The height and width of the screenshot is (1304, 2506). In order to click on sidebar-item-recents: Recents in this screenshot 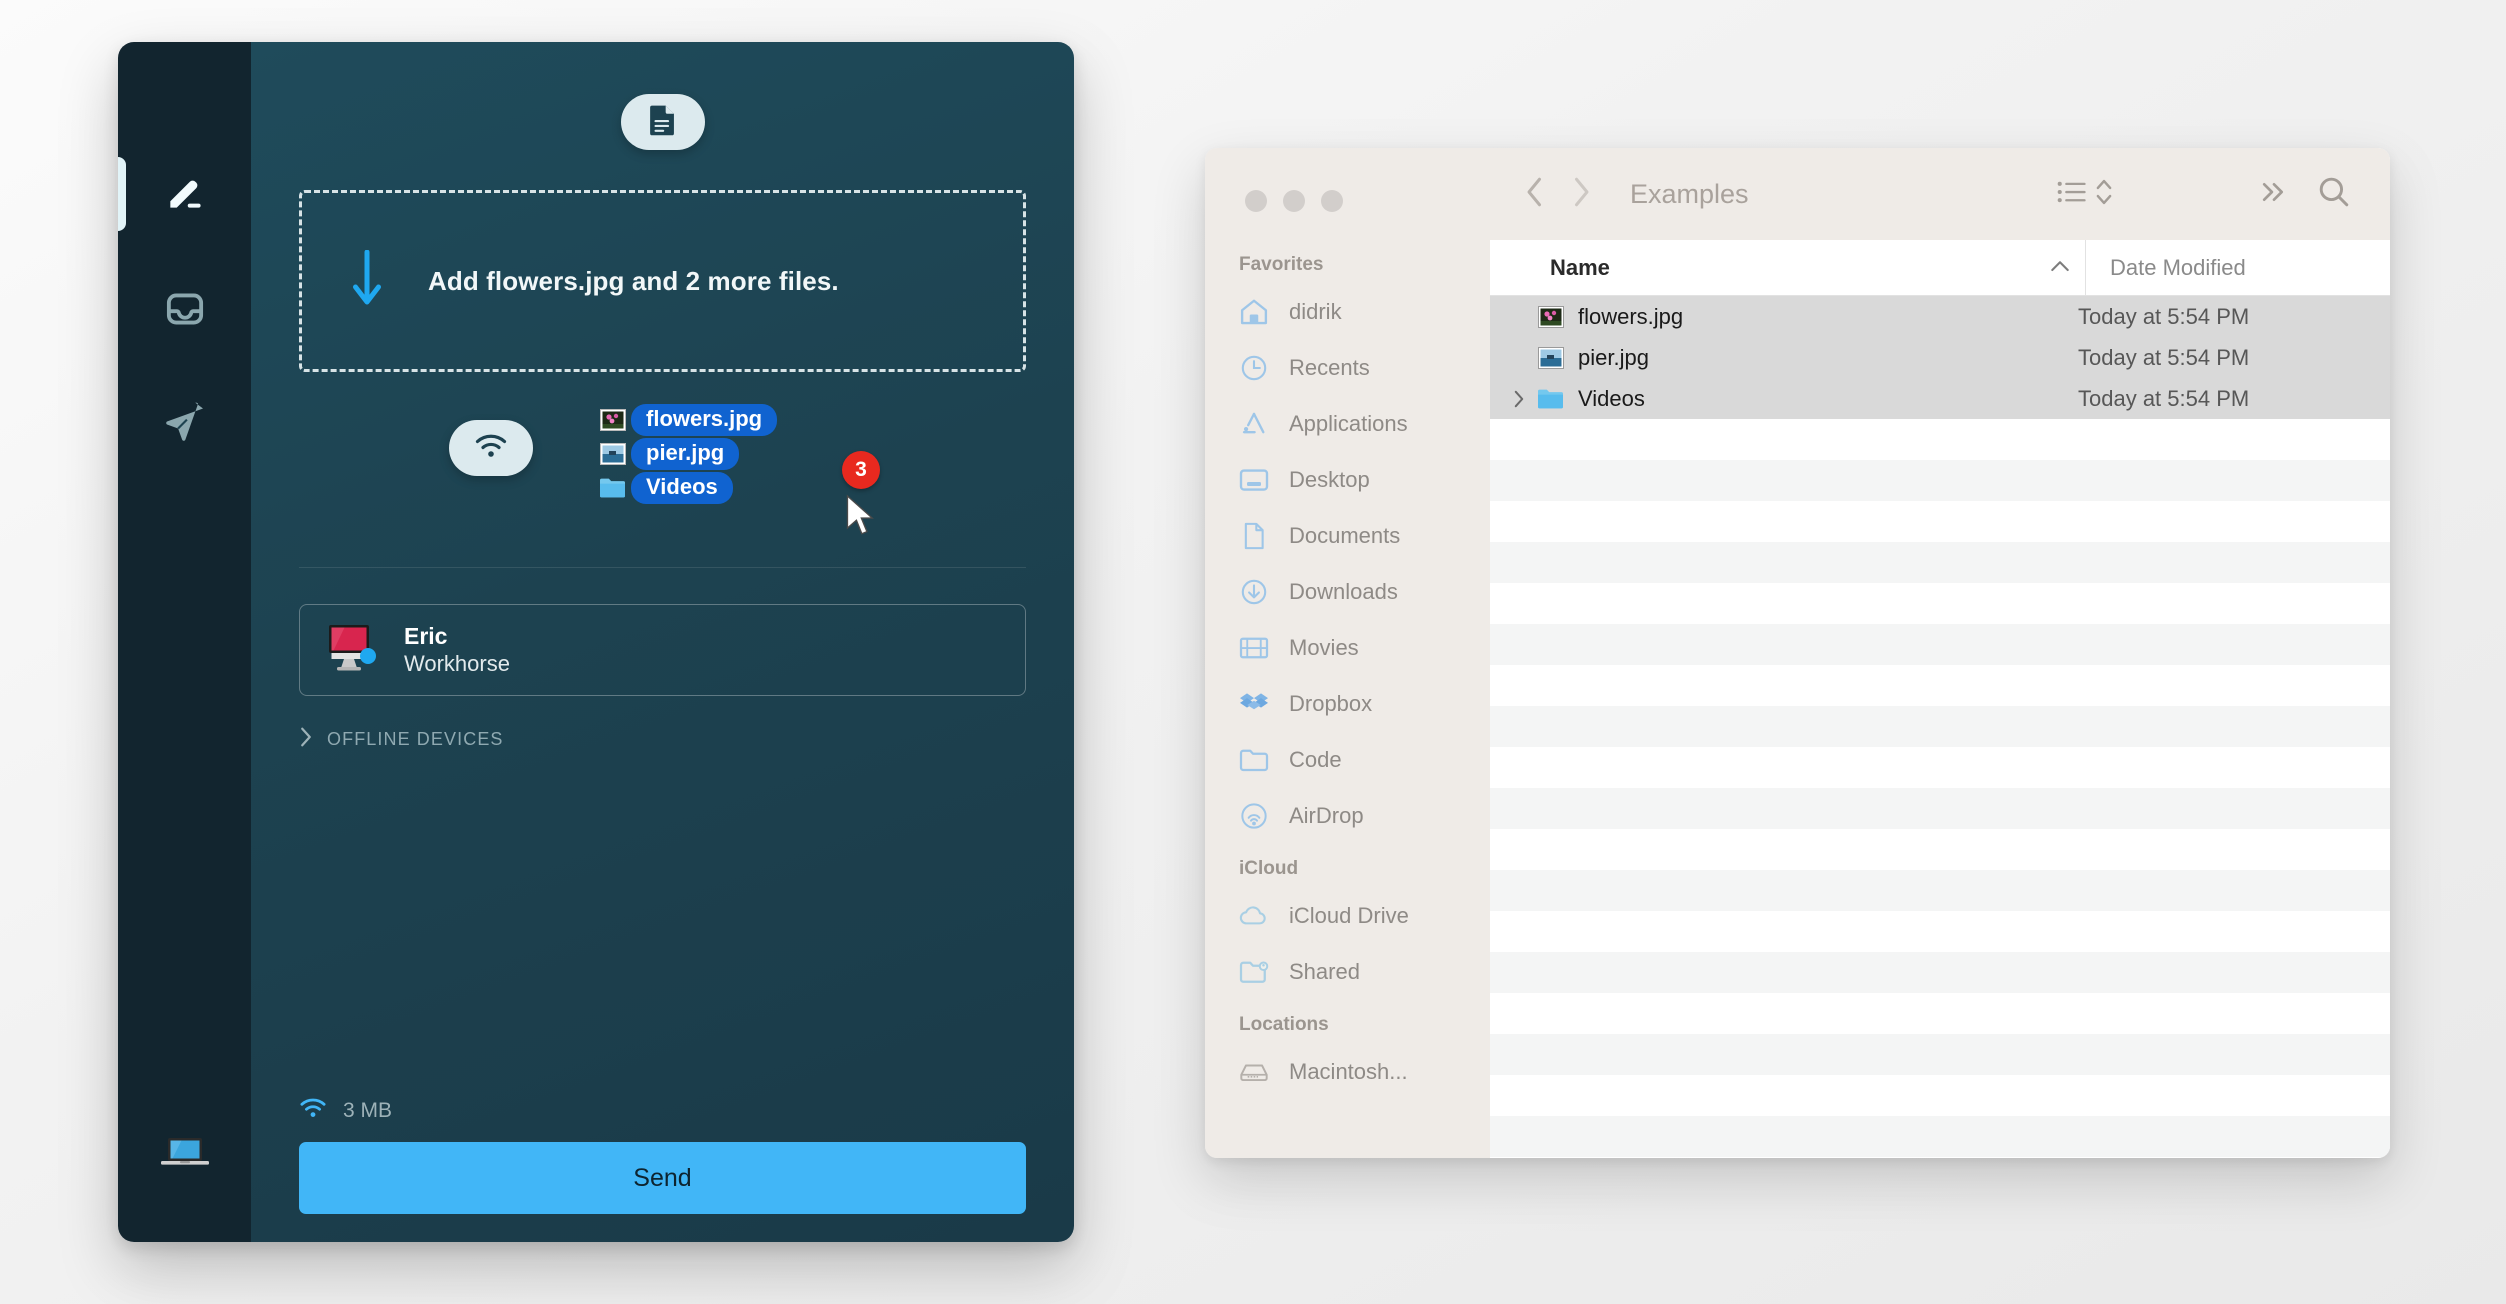, I will do `click(1347, 368)`.